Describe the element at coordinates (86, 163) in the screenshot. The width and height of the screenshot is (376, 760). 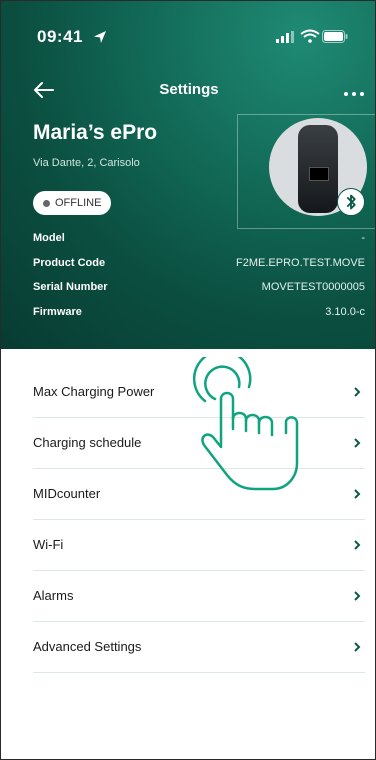
I see `device-address: Via Dante, 2, Carisolo` at that location.